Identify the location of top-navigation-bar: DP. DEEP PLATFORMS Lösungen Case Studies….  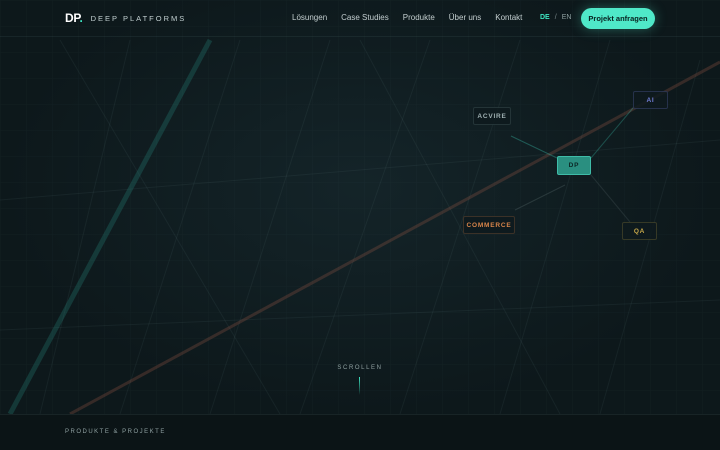
(360, 18).